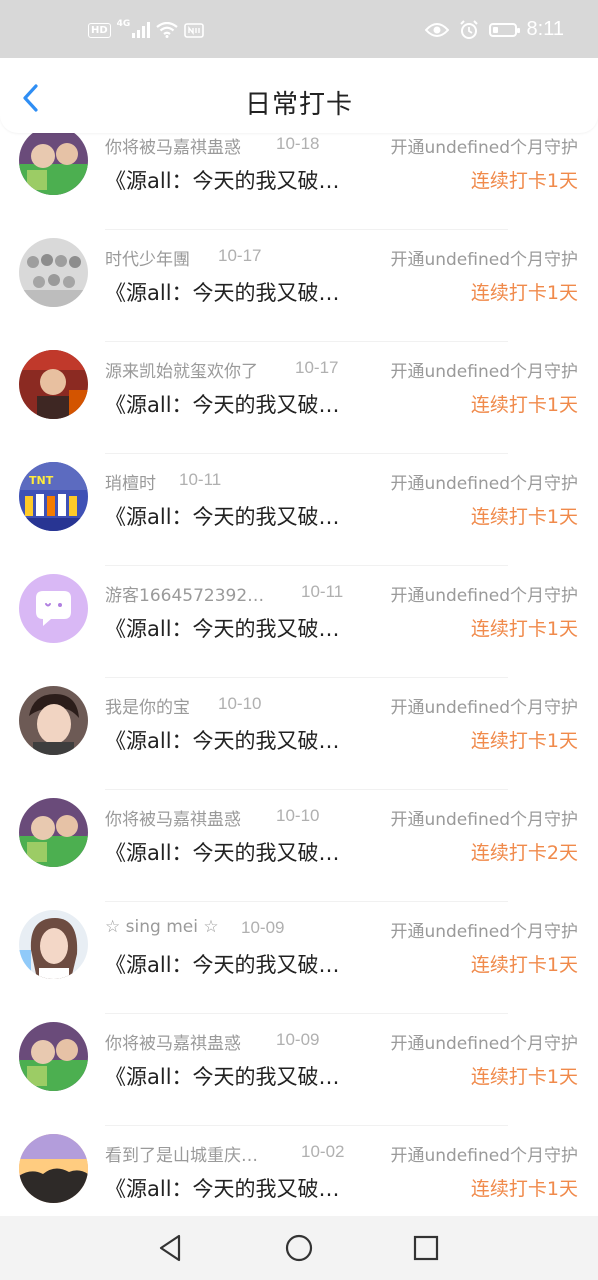 The height and width of the screenshot is (1280, 598). I want to click on nav-home-button, so click(299, 1248).